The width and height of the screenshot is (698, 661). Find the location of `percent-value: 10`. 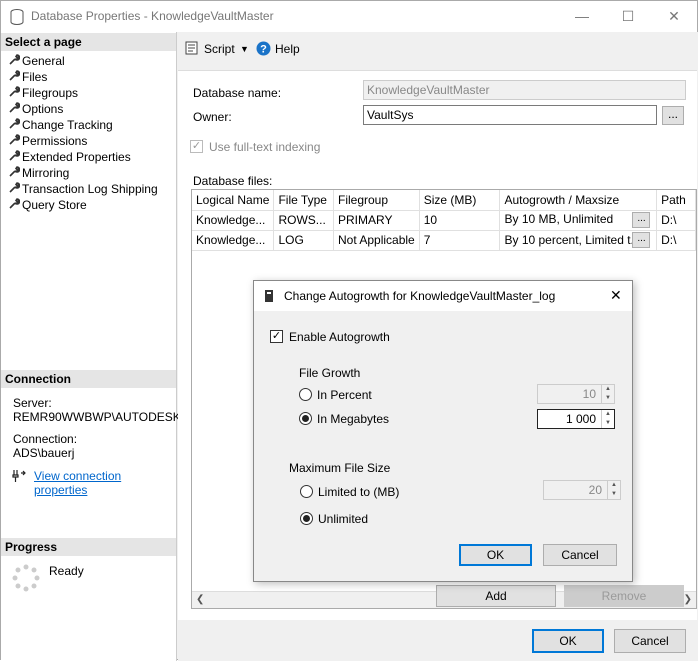

percent-value: 10 is located at coordinates (589, 394).